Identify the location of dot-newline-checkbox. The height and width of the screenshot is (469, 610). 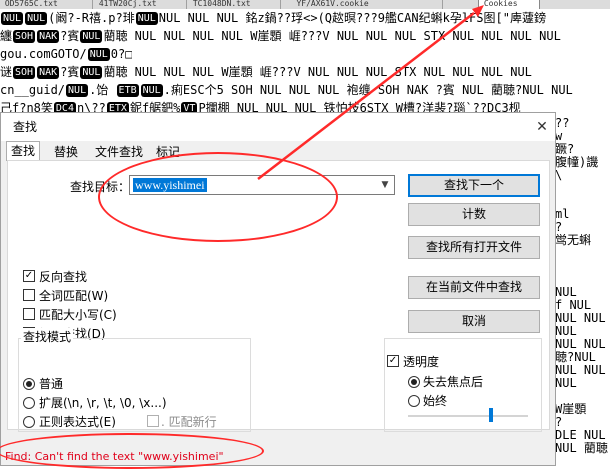
(153, 421).